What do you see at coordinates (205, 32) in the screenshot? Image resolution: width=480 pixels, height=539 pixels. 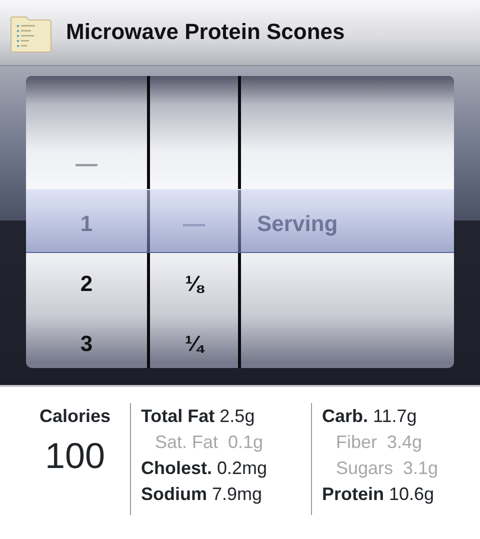 I see `recipe-title: Microwave Protein Scones` at bounding box center [205, 32].